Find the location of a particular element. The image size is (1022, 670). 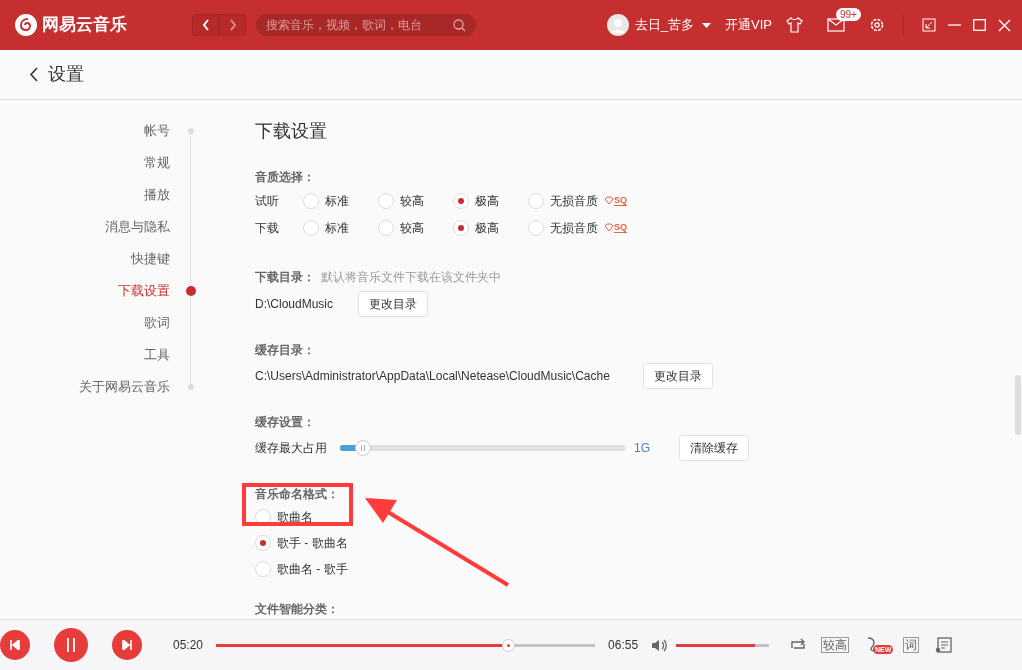

speaker-icon is located at coordinates (659, 645).